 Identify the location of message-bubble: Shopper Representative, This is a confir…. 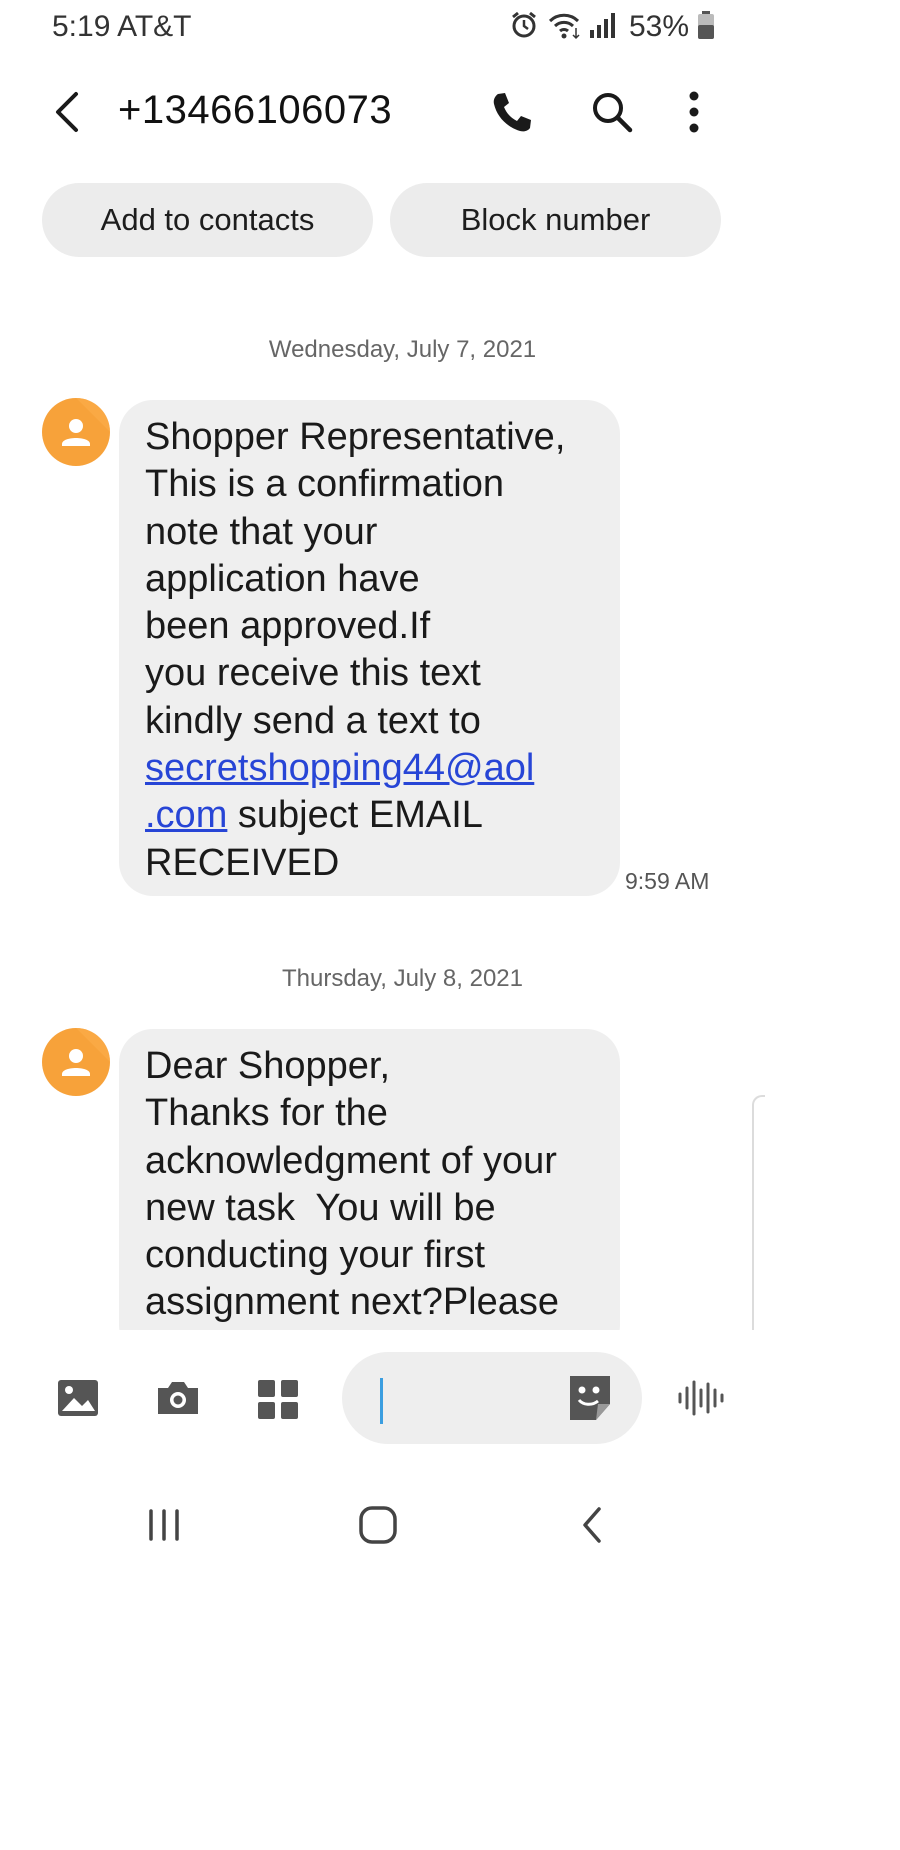
(369, 648).